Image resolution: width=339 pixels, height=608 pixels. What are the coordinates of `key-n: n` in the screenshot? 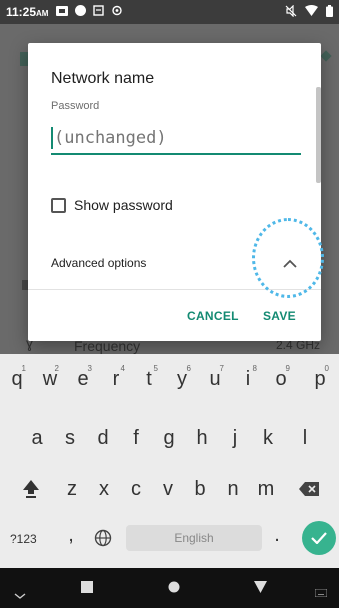 It's located at (233, 489).